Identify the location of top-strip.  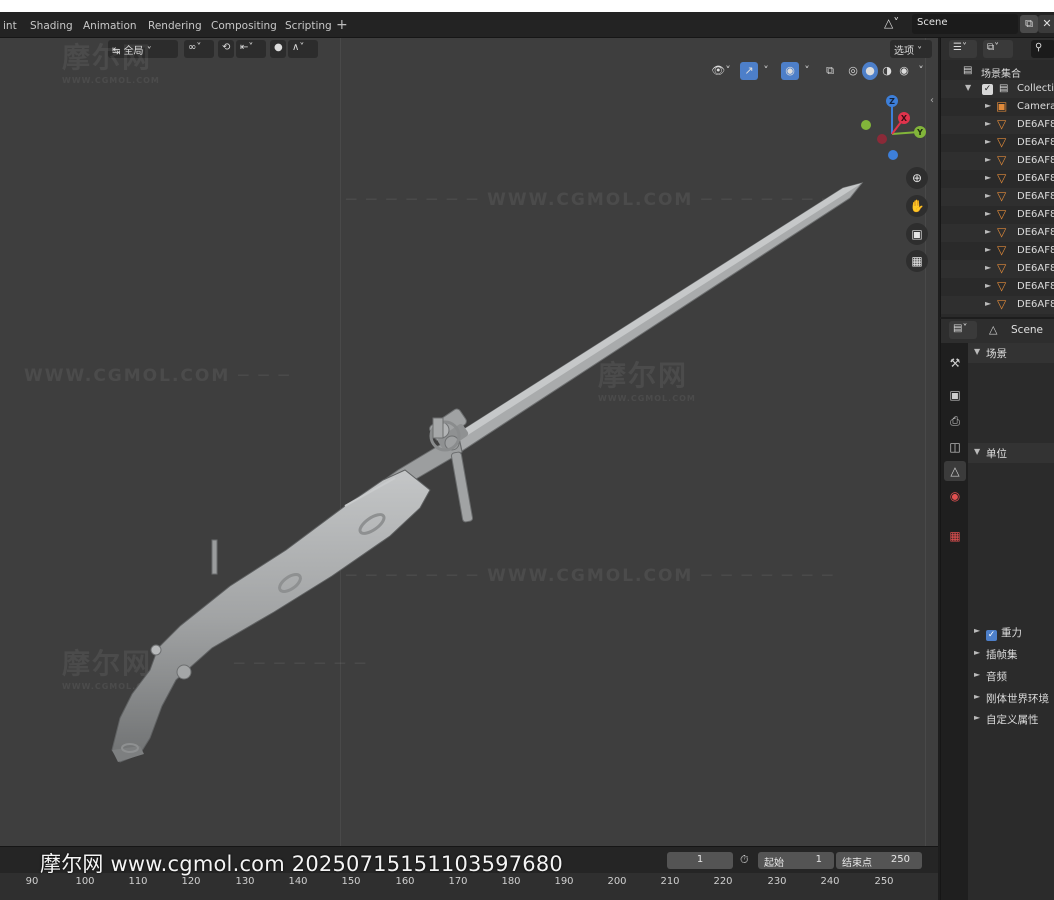
(527, 6).